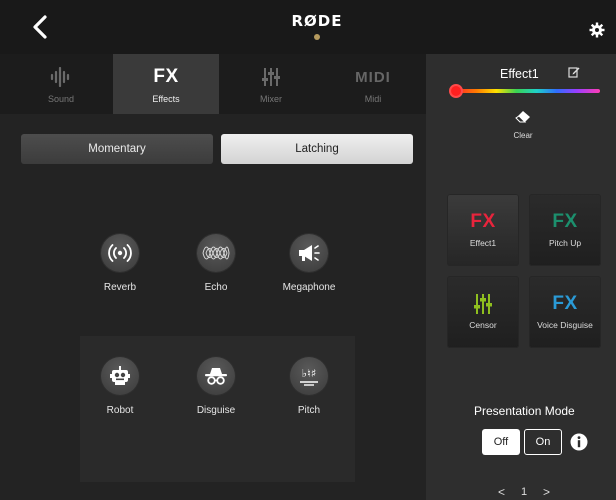  I want to click on effect-robot: Robot, so click(120, 386).